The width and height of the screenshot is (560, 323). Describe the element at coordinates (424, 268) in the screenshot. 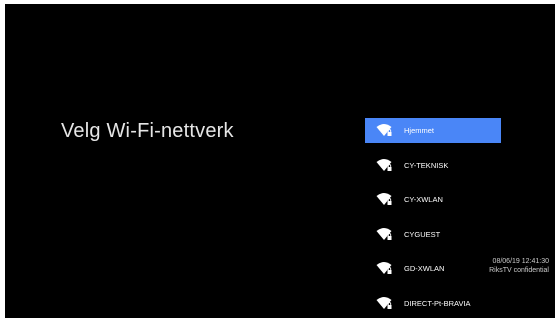

I see `wifi-item-label: GD-XWLAN` at that location.